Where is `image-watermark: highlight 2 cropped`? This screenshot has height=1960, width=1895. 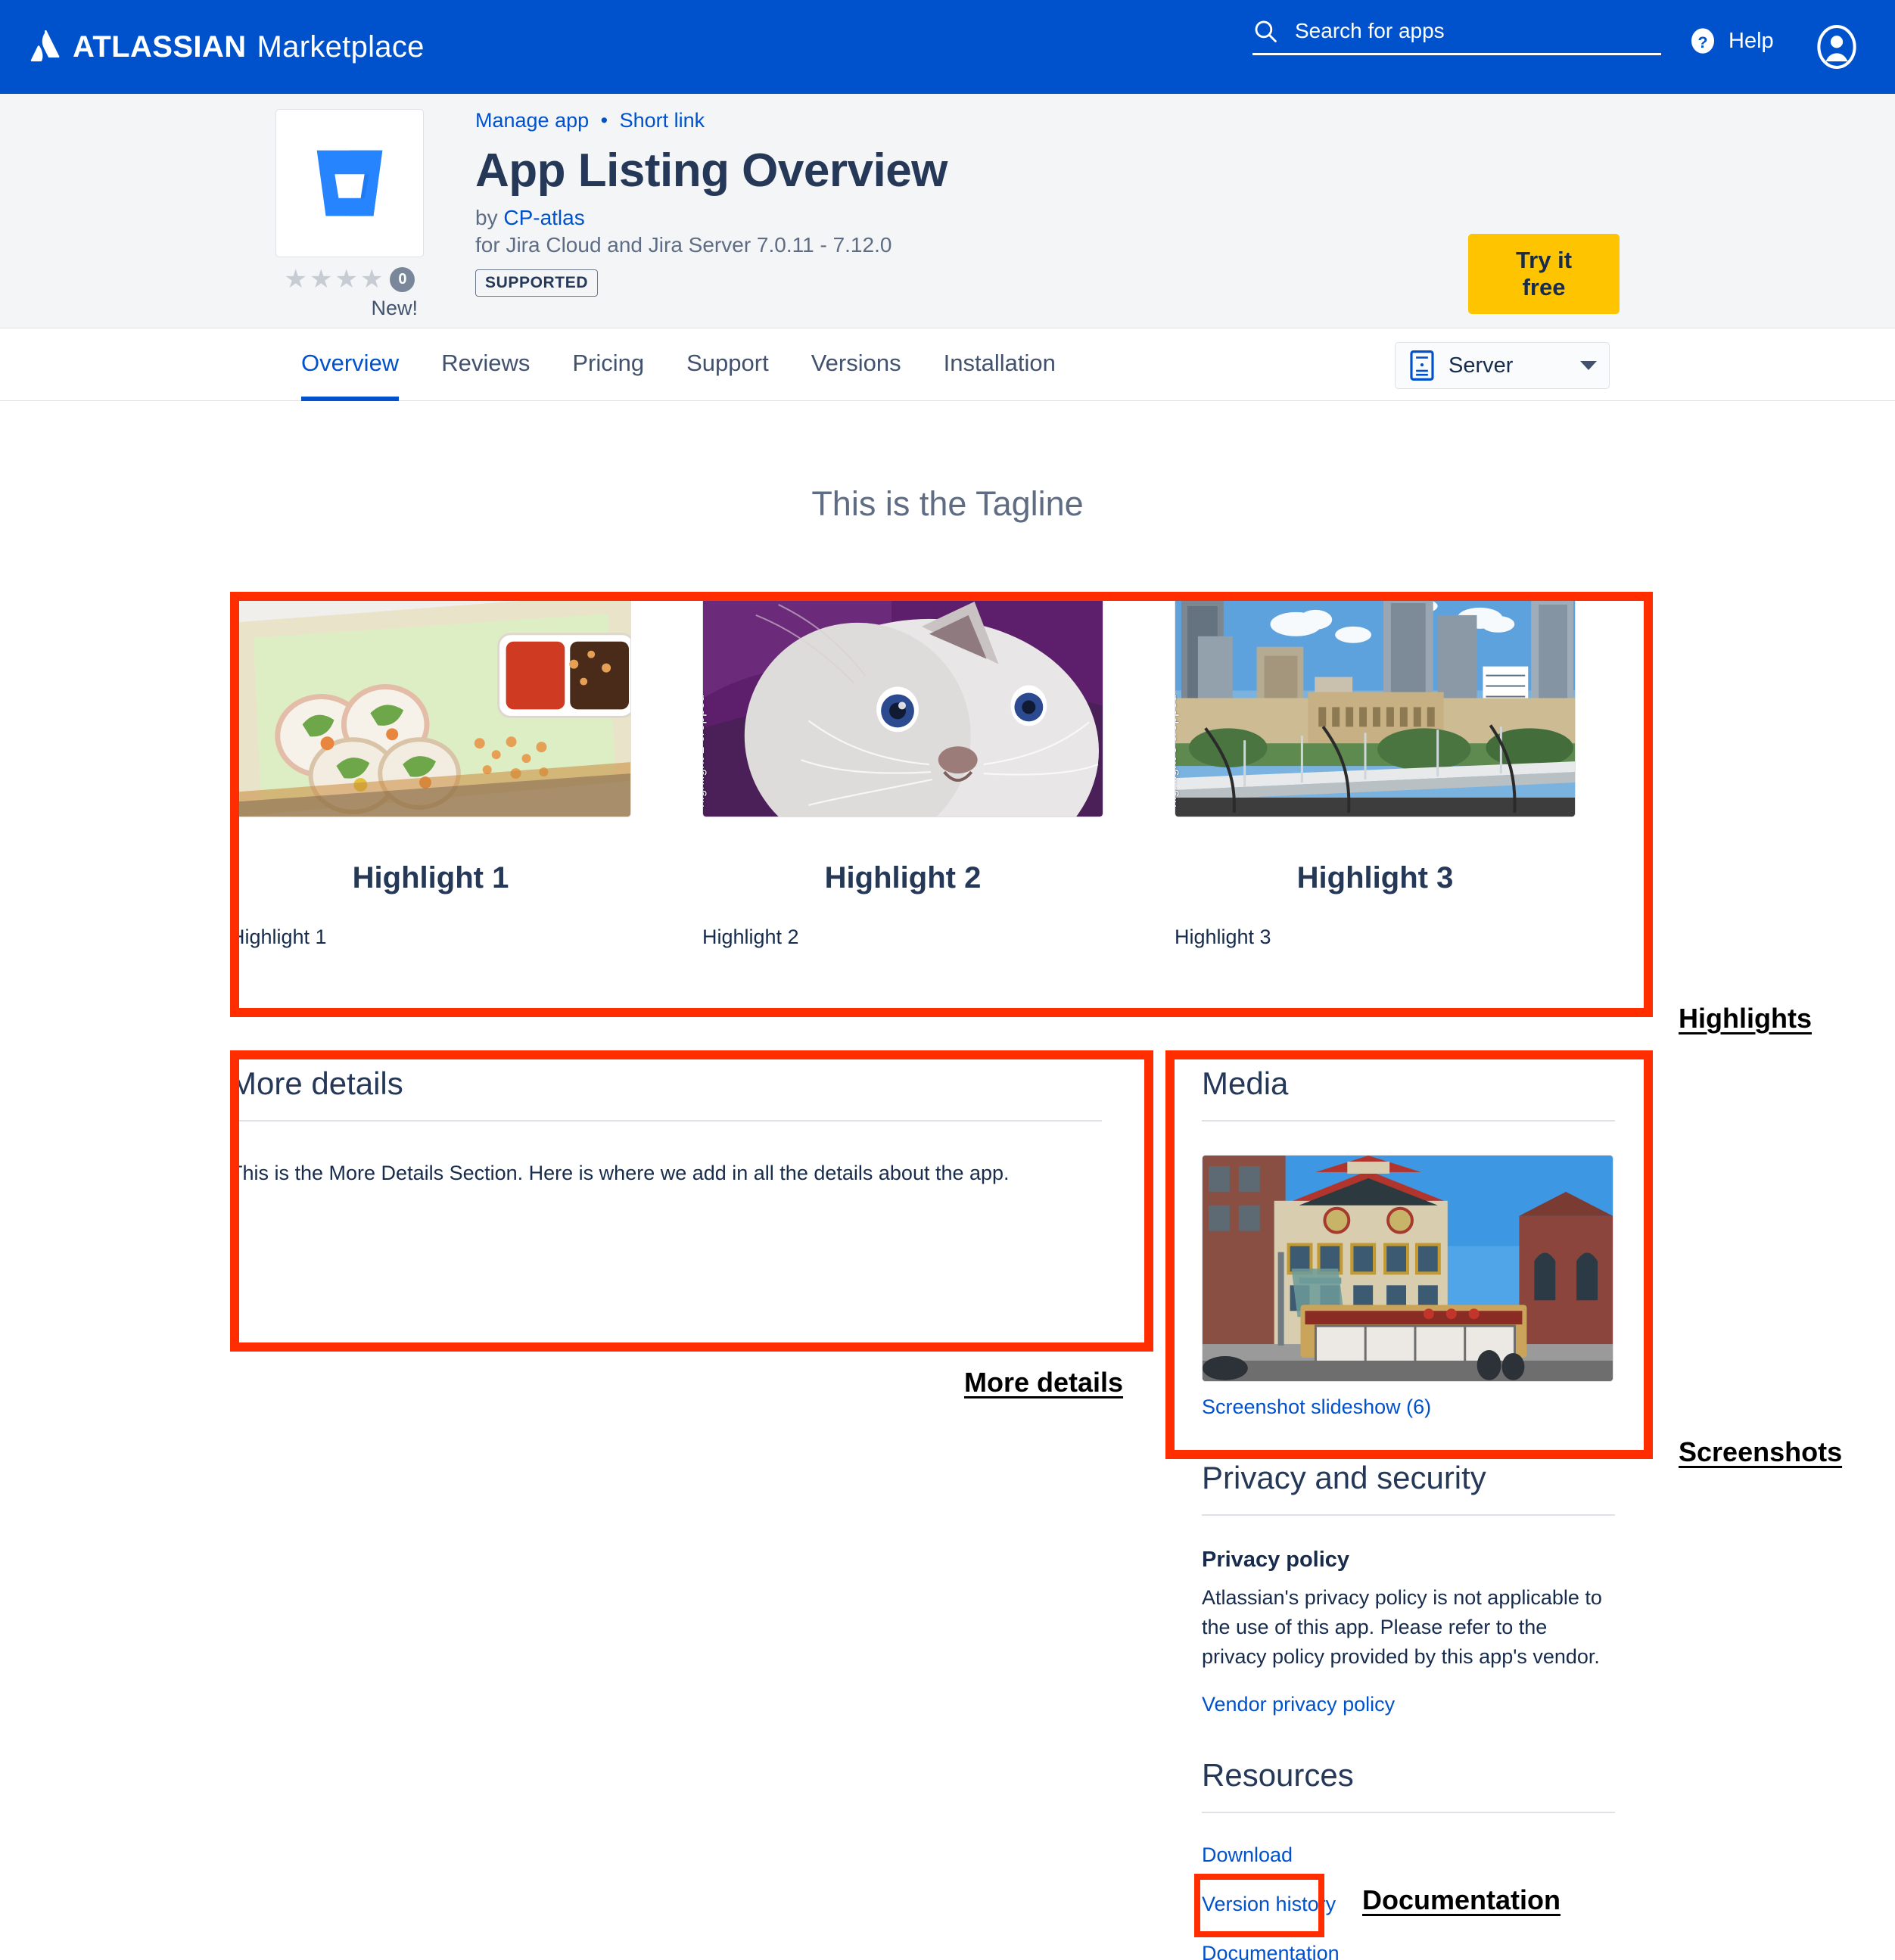 image-watermark: highlight 2 cropped is located at coordinates (704, 751).